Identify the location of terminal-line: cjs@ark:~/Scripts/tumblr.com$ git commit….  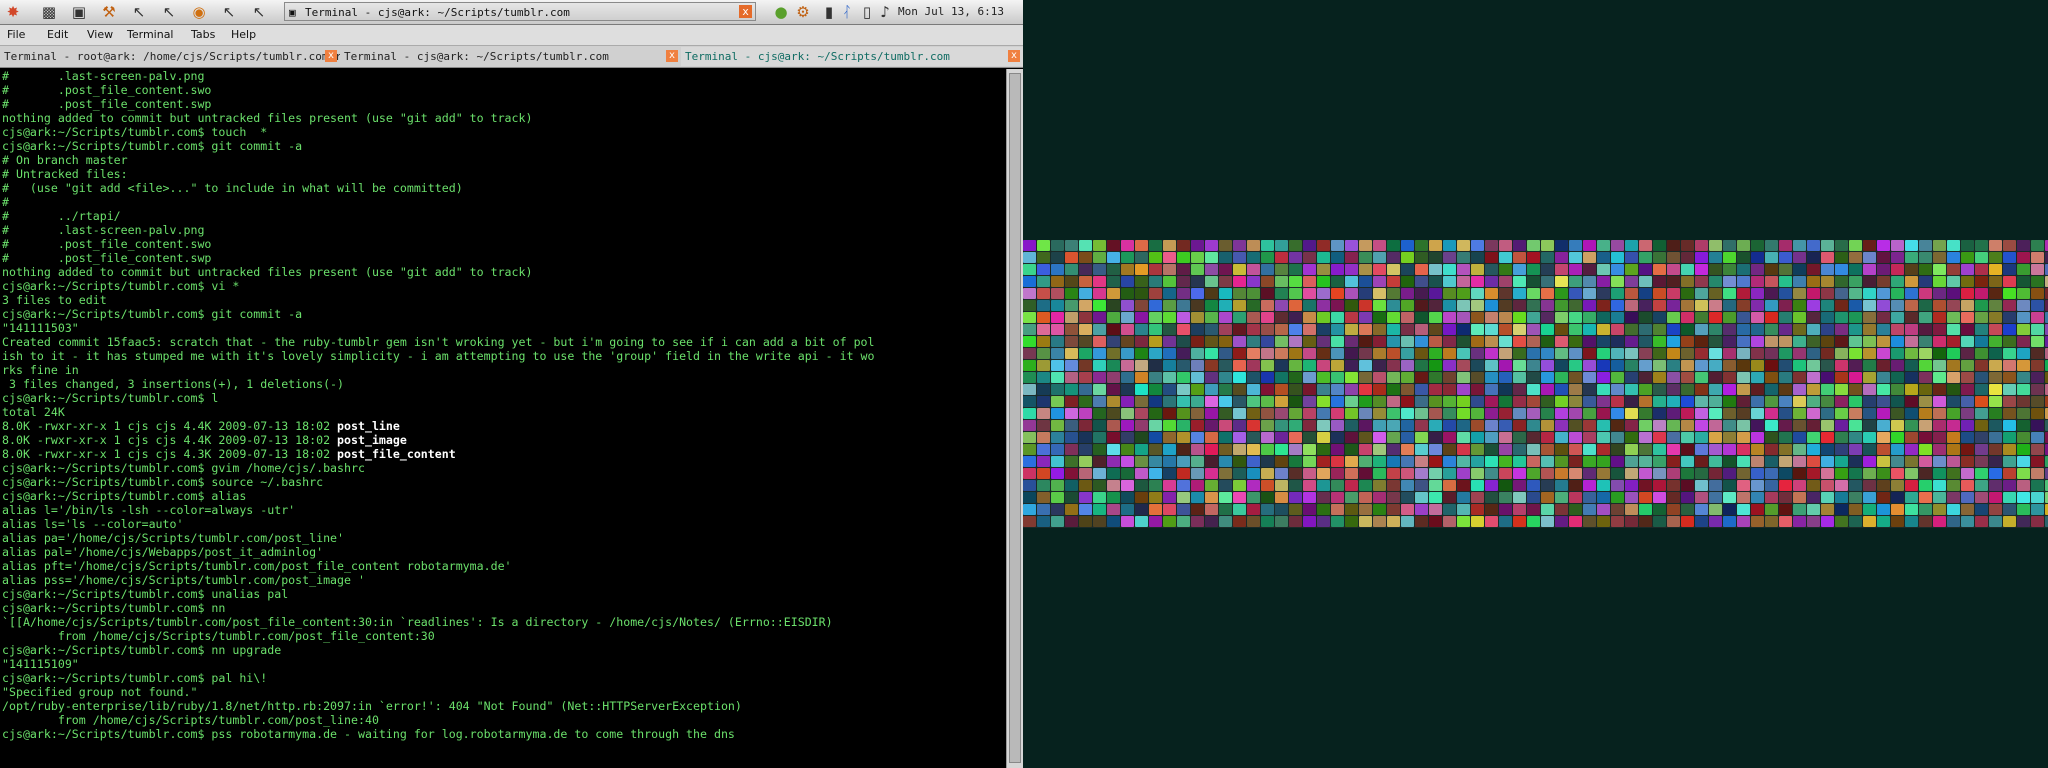
(152, 314).